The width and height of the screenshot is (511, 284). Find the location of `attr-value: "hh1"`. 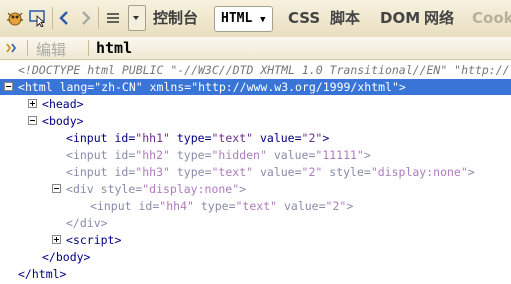

attr-value: "hh1" is located at coordinates (152, 138).